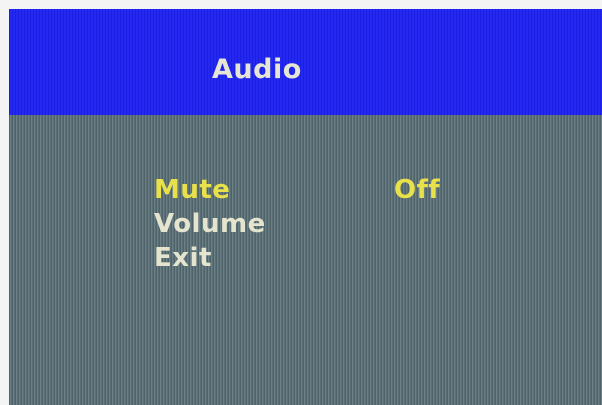  What do you see at coordinates (210, 224) in the screenshot?
I see `menu-item-volume: Volume` at bounding box center [210, 224].